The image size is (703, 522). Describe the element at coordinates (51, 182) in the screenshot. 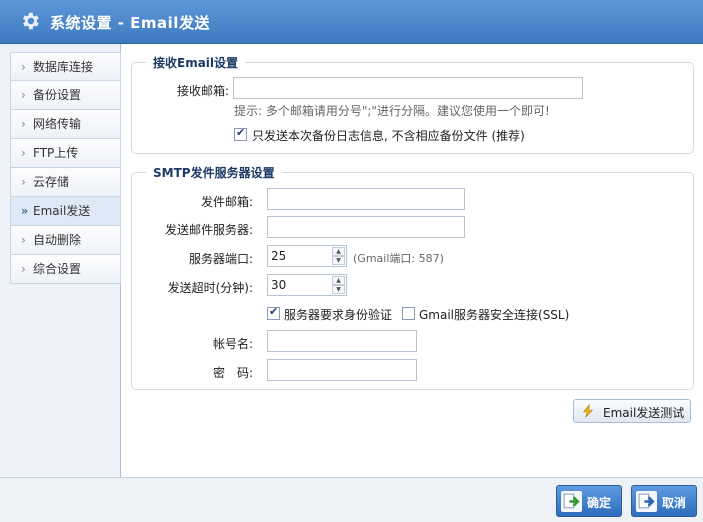

I see `sidebar-item-label: 云存储` at that location.